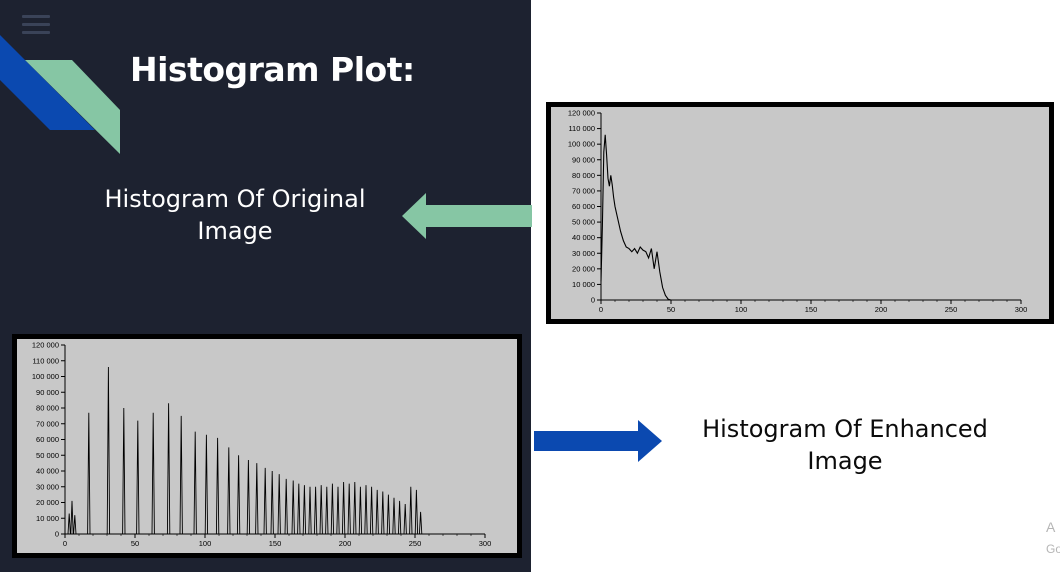 The image size is (1060, 572). What do you see at coordinates (598, 441) in the screenshot?
I see `blue-right-arrow-icon` at bounding box center [598, 441].